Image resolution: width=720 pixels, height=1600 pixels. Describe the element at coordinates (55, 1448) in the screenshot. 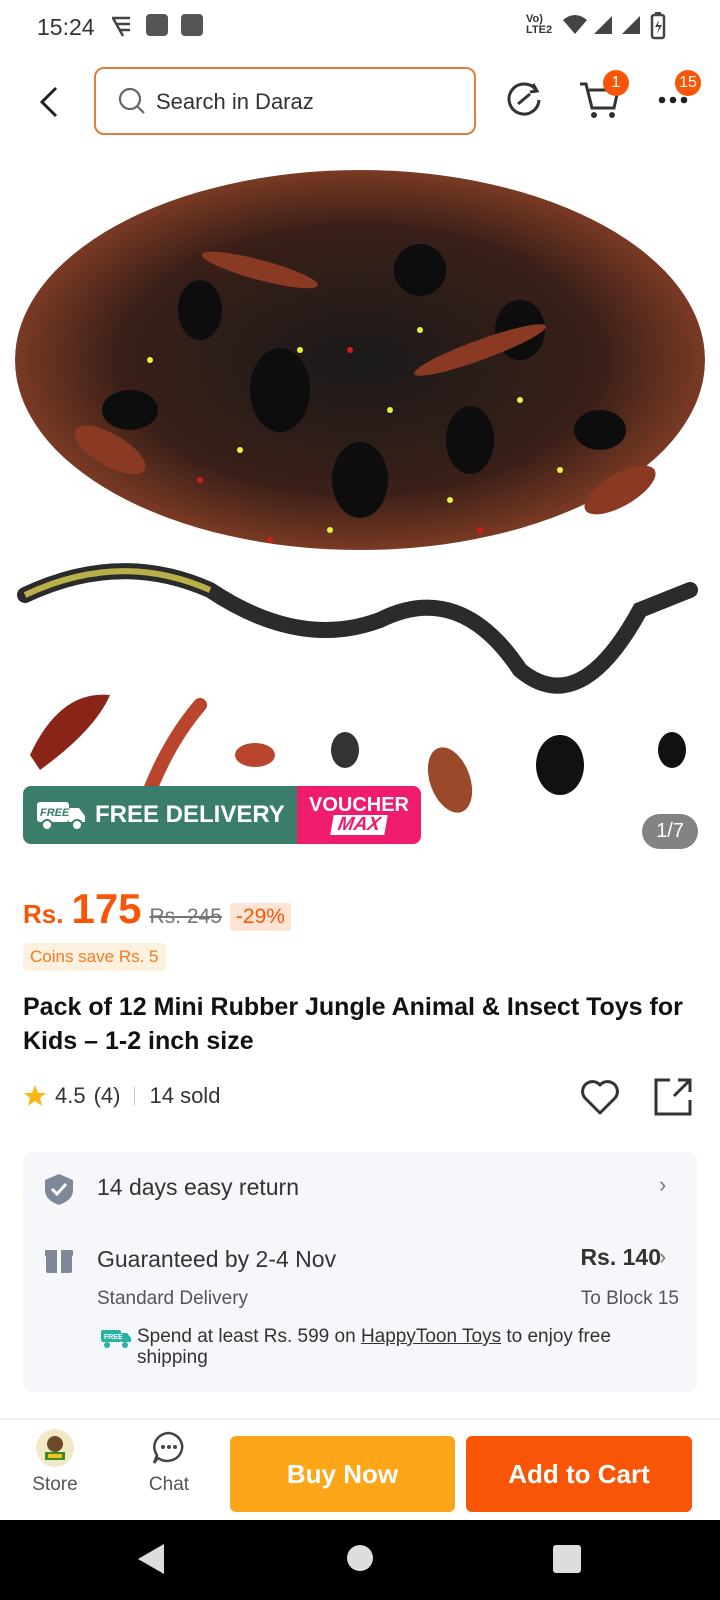

I see `store-logo-icon` at that location.